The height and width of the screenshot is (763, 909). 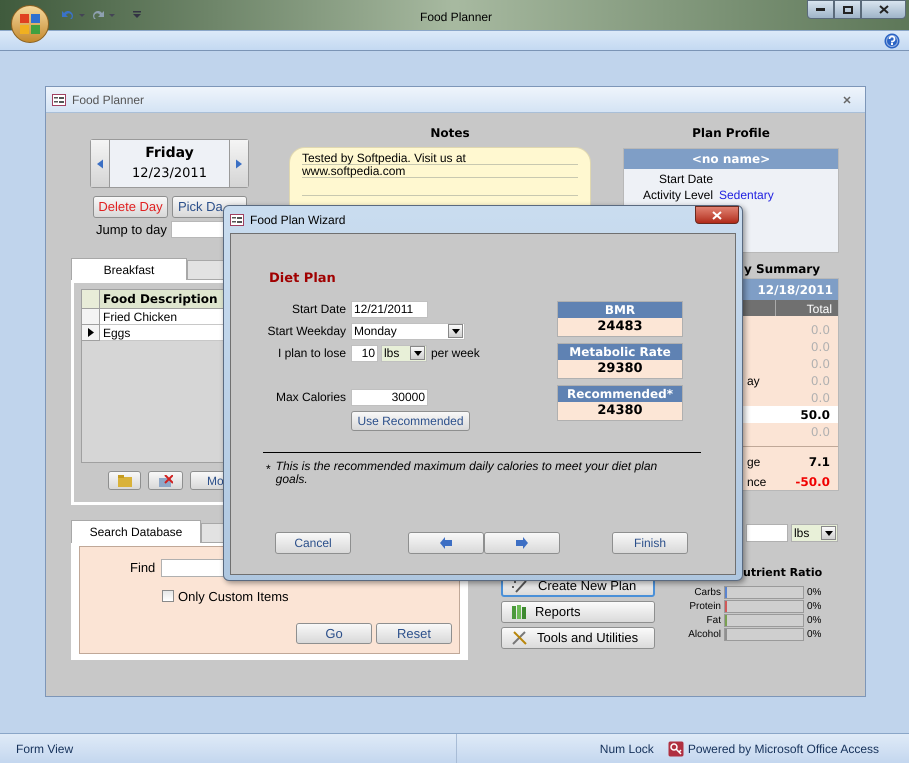 I want to click on stat-value: 24380, so click(x=620, y=411).